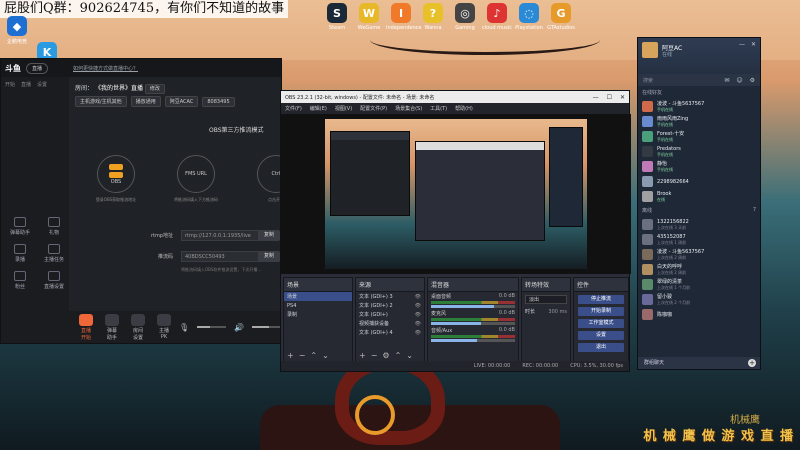 The height and width of the screenshot is (450, 800). What do you see at coordinates (101, 101) in the screenshot?
I see `room-info-chip: 主机游戏/主机其他` at bounding box center [101, 101].